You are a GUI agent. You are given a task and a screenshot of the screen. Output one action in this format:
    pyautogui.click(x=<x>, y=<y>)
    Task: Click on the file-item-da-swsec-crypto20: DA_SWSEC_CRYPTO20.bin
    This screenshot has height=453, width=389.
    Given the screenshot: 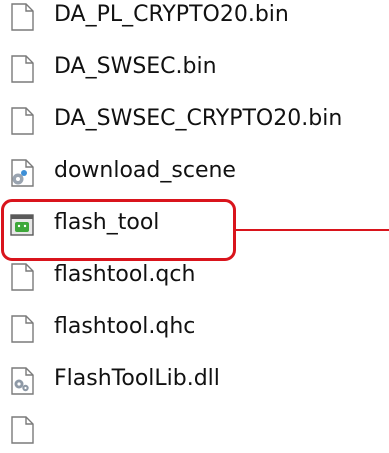 What is the action you would take?
    pyautogui.click(x=194, y=121)
    